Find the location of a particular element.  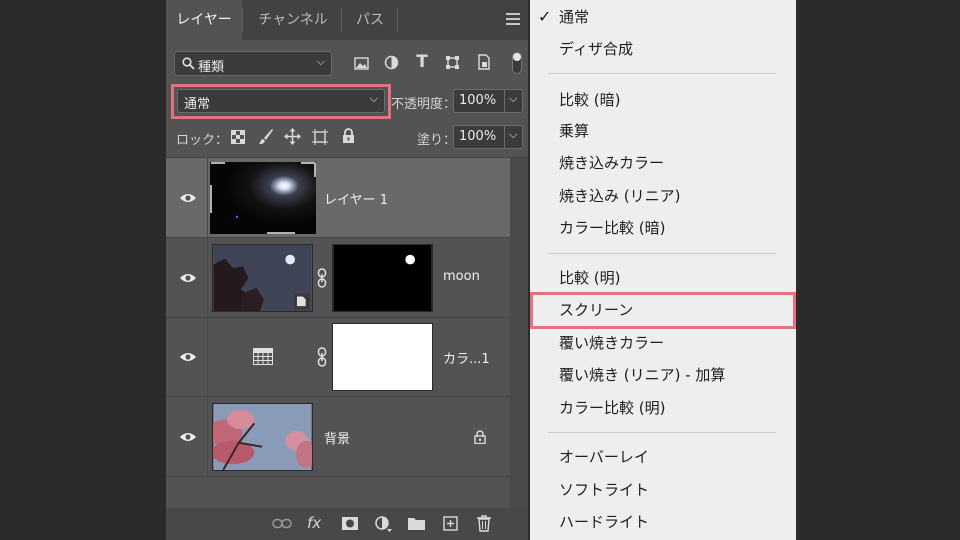

layer-mask-thumbnail-adjustment is located at coordinates (382, 357).